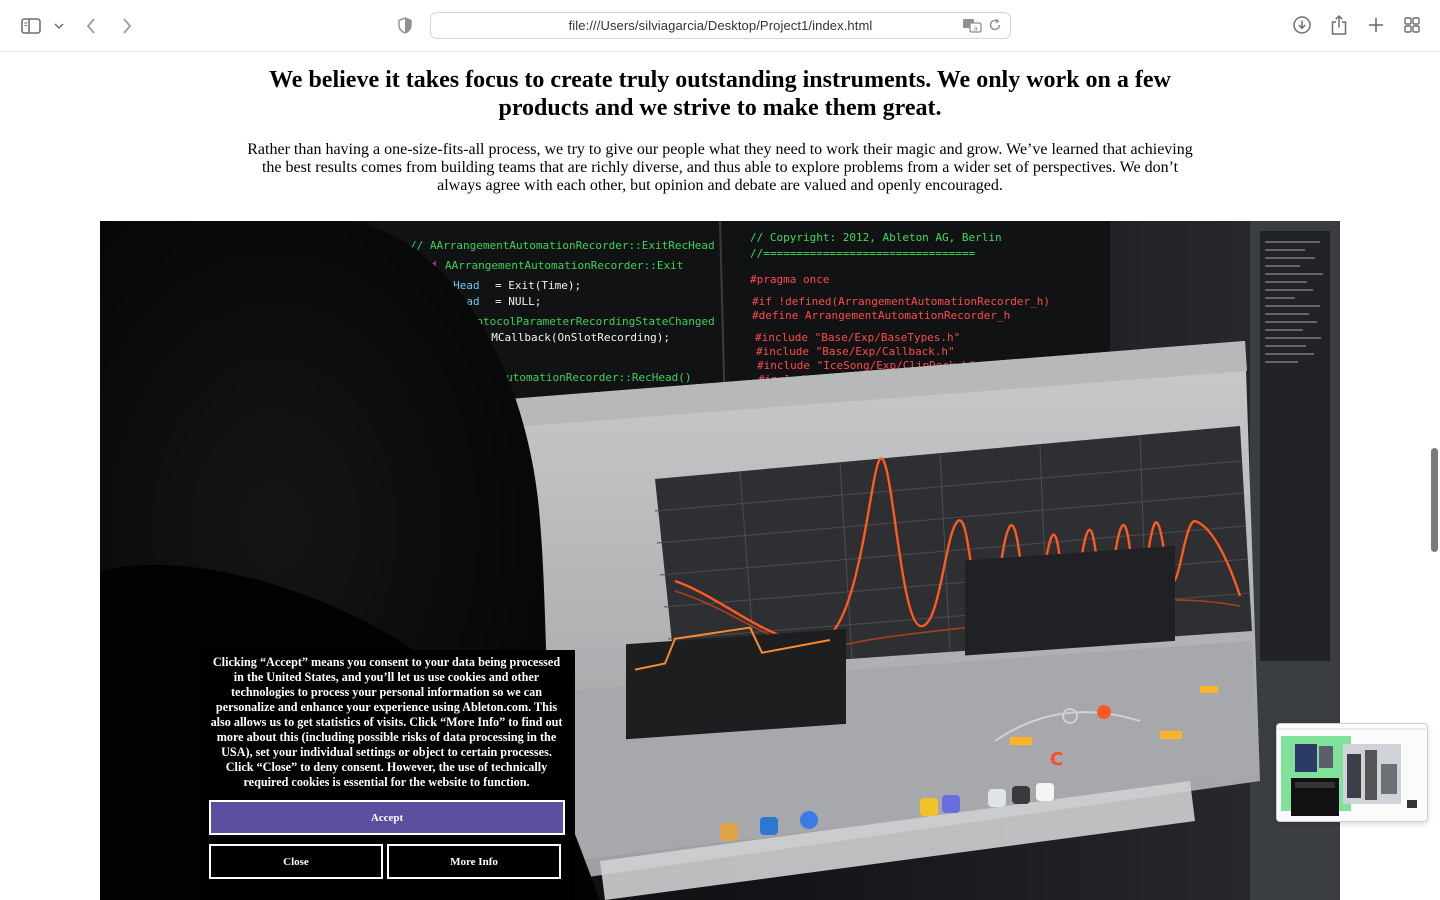 The image size is (1440, 900). Describe the element at coordinates (564, 265) in the screenshot. I see `svg-text:AArrangementAutomationRecorder: AArrangementAutomationRecorder::Exit` at that location.